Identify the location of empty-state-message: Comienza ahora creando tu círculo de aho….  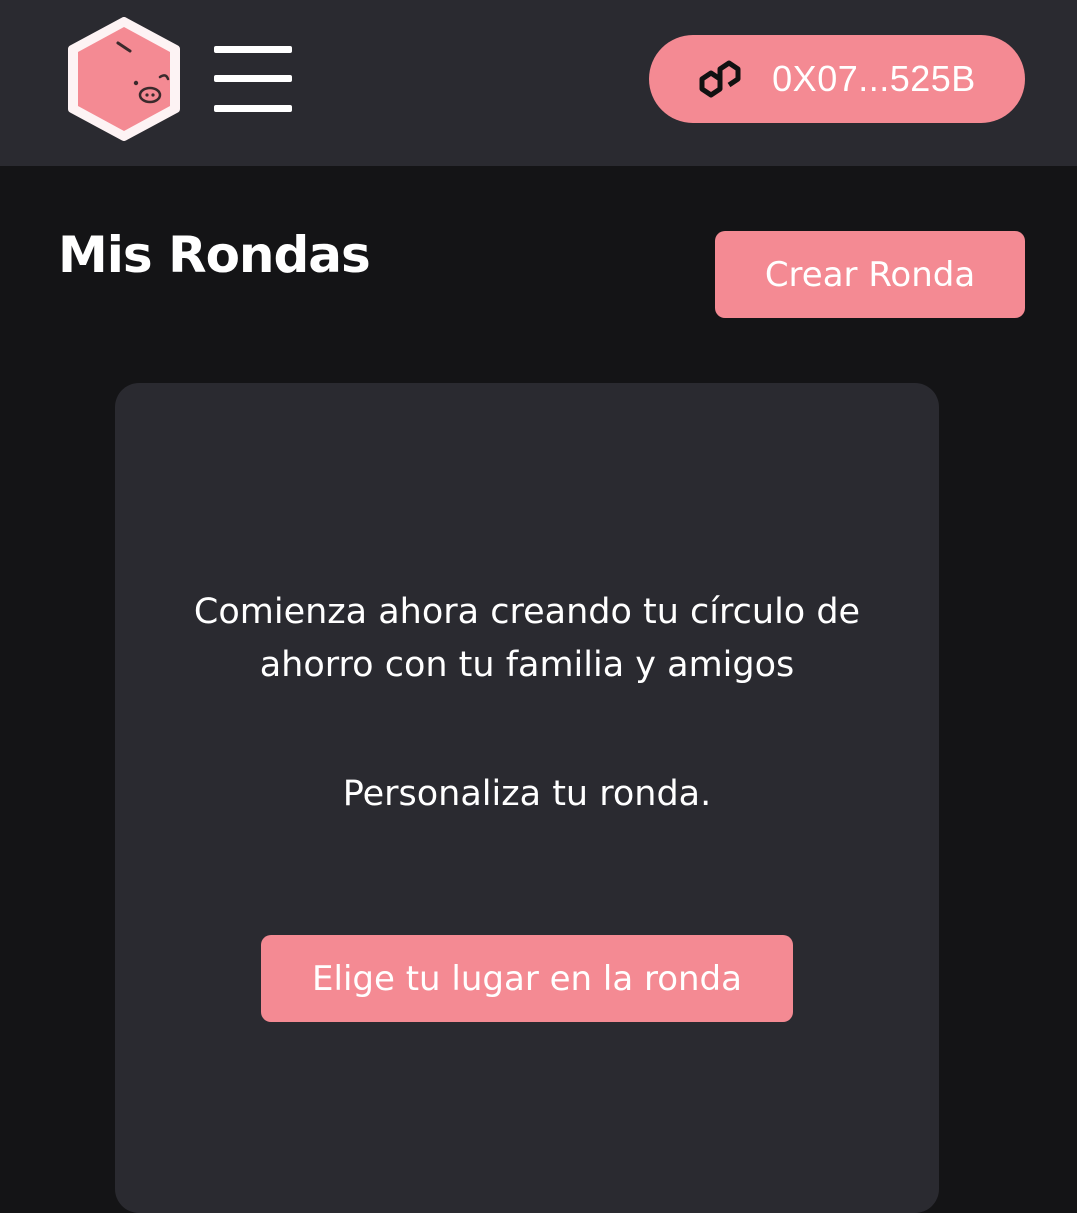
(527, 638).